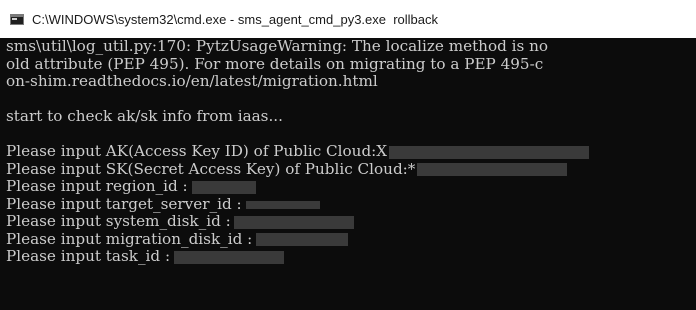 The width and height of the screenshot is (696, 310). I want to click on prompt-migration-disk-id: Please input migration_disk_id :, so click(351, 239).